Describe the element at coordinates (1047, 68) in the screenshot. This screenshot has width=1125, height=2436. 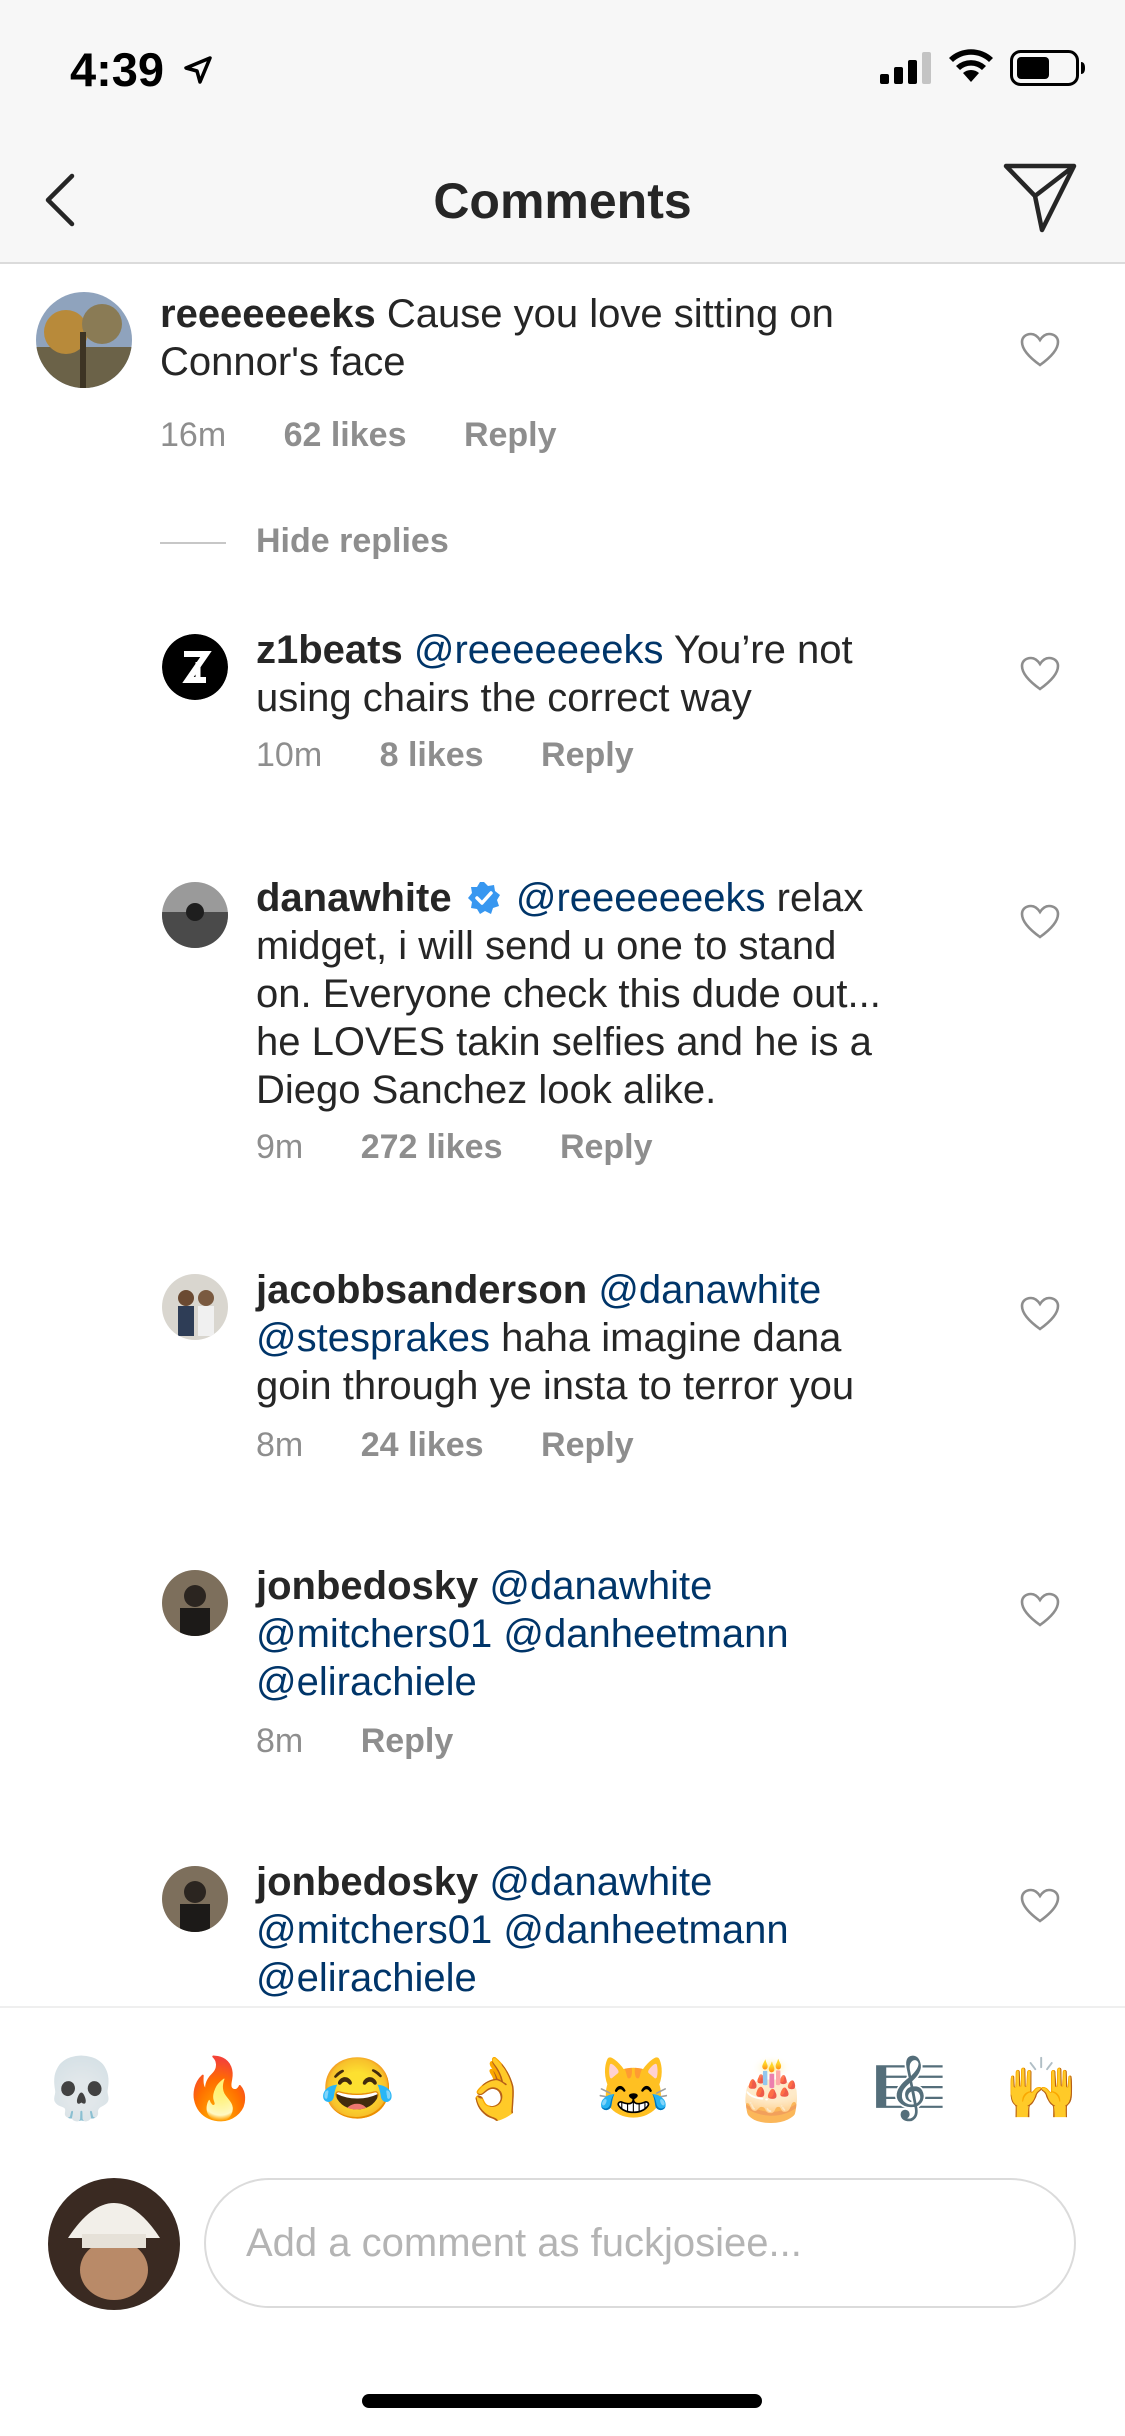
I see `battery-icon` at that location.